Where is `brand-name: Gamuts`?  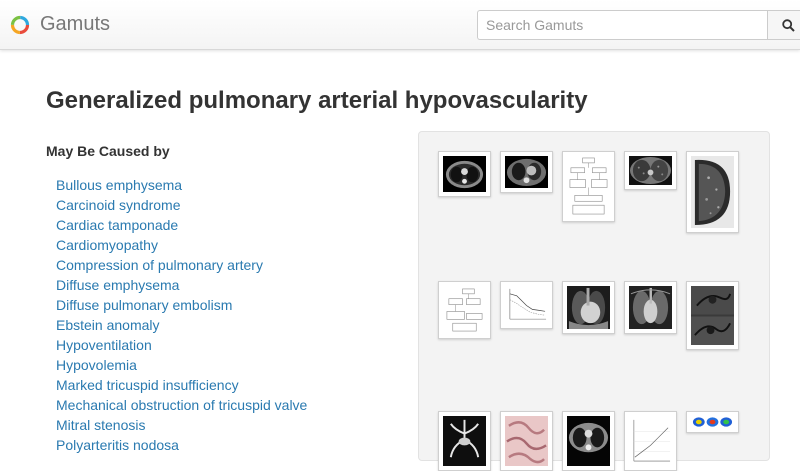
brand-name: Gamuts is located at coordinates (75, 24).